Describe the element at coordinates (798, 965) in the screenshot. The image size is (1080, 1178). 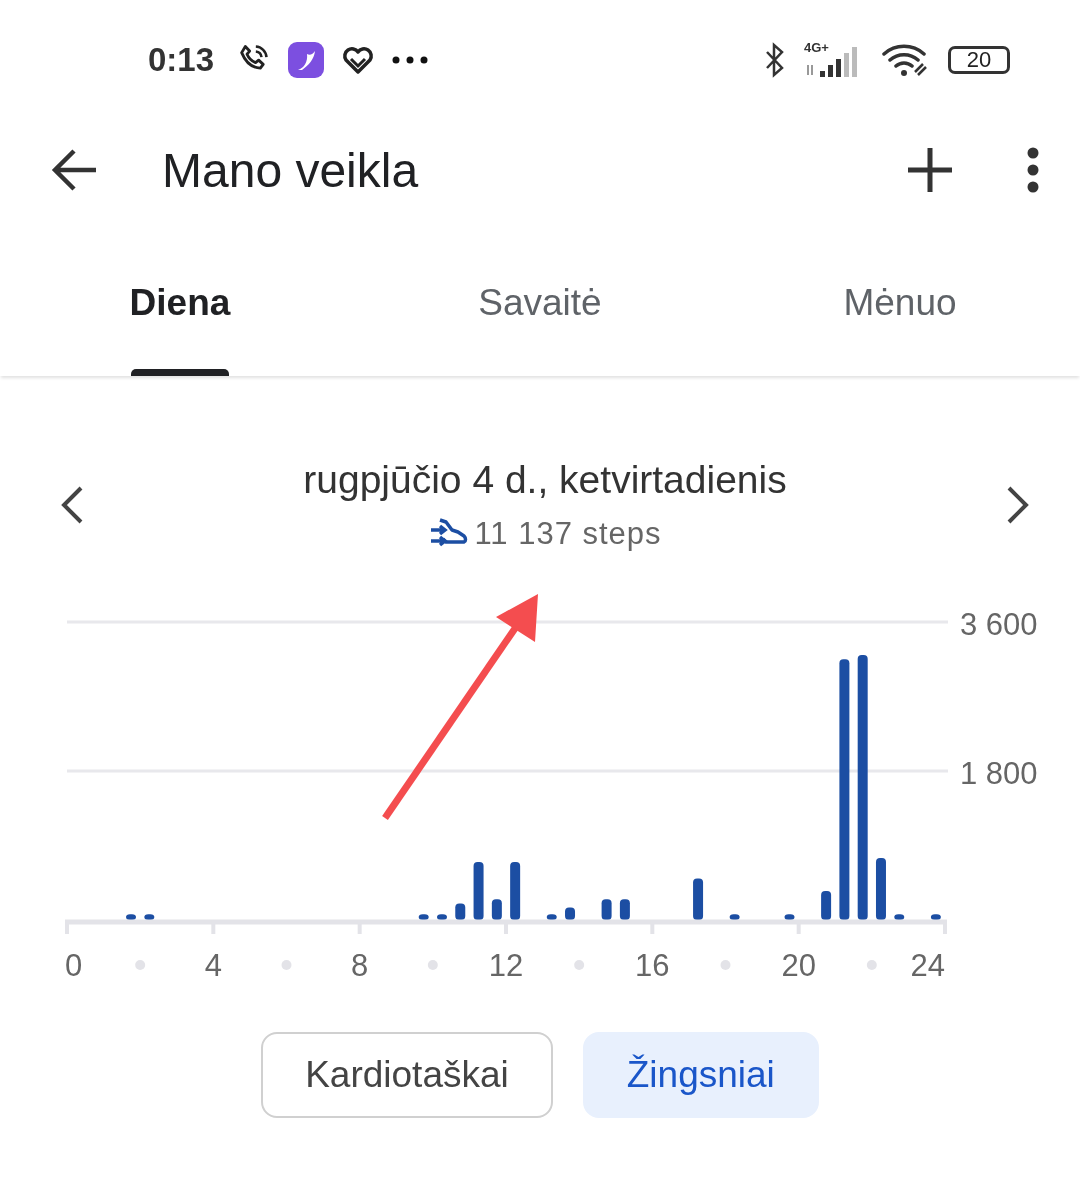
I see `x-axis-label: 20` at that location.